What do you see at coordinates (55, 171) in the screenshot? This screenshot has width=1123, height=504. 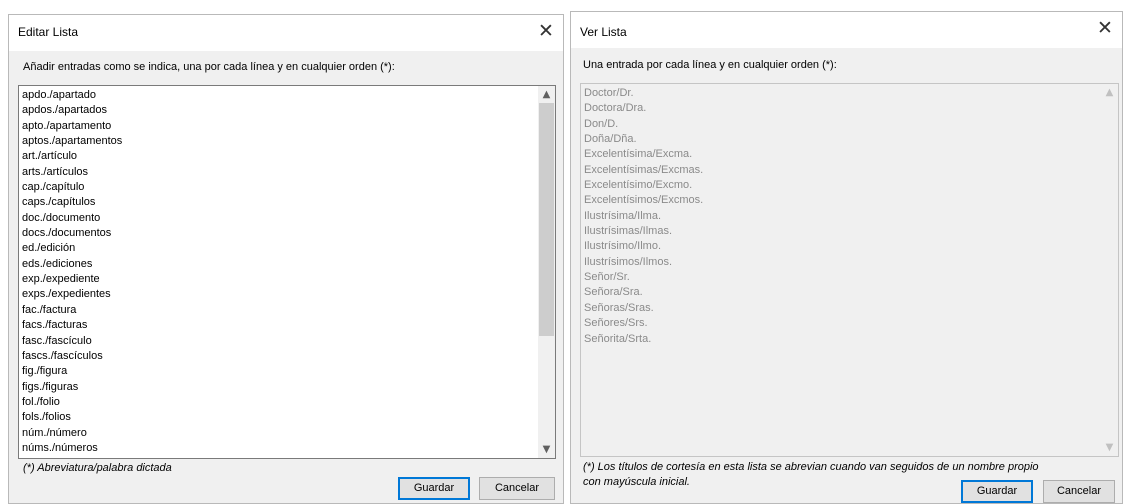 I see `list-entry: arts./artículos` at bounding box center [55, 171].